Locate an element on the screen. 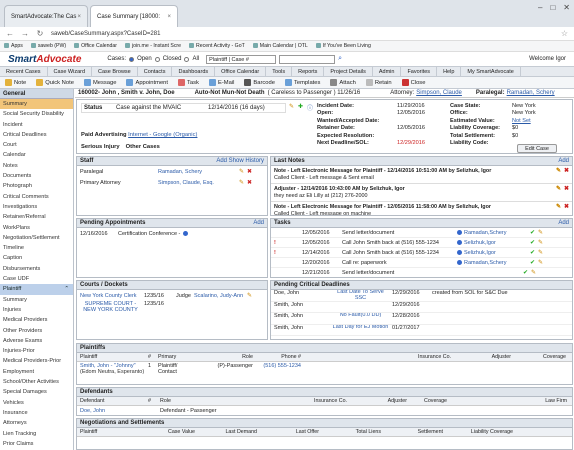  paralegal-link: Ramadan, Schery is located at coordinates (531, 93).